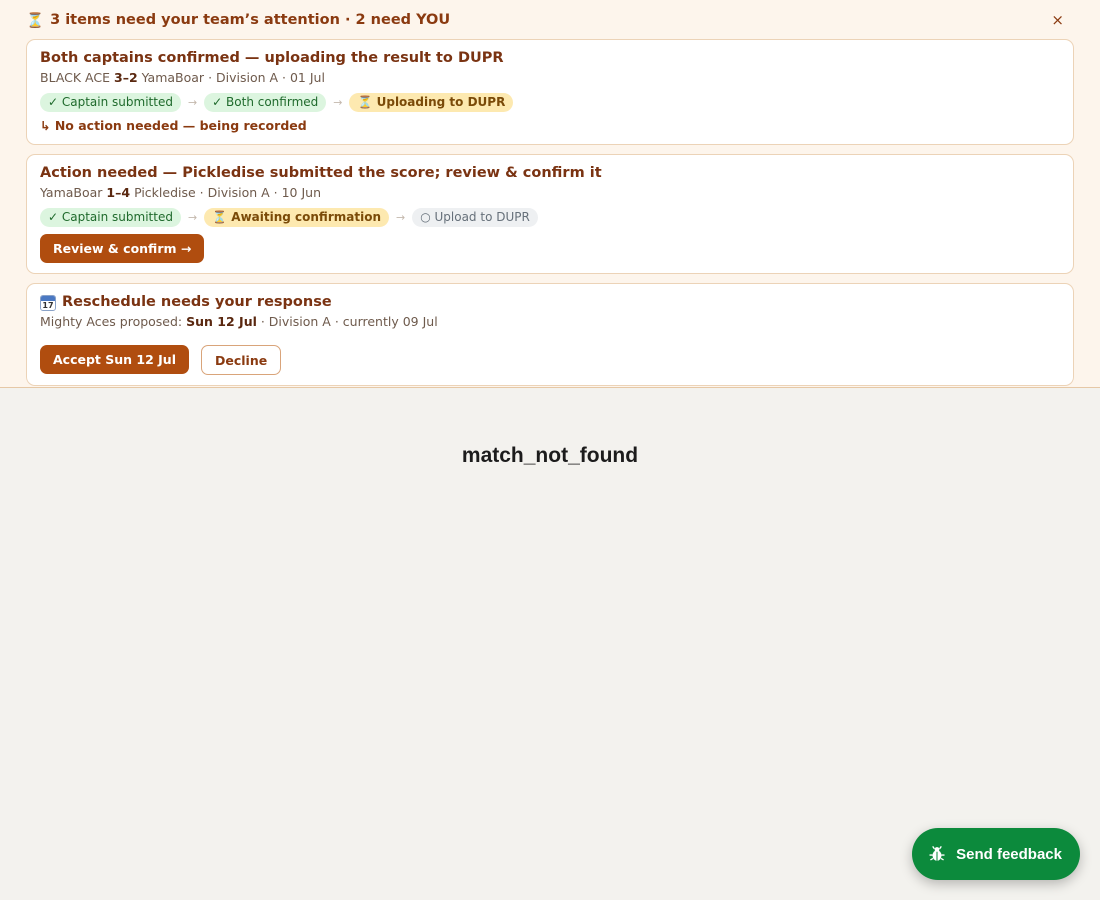  I want to click on decline-button: Decline, so click(241, 360).